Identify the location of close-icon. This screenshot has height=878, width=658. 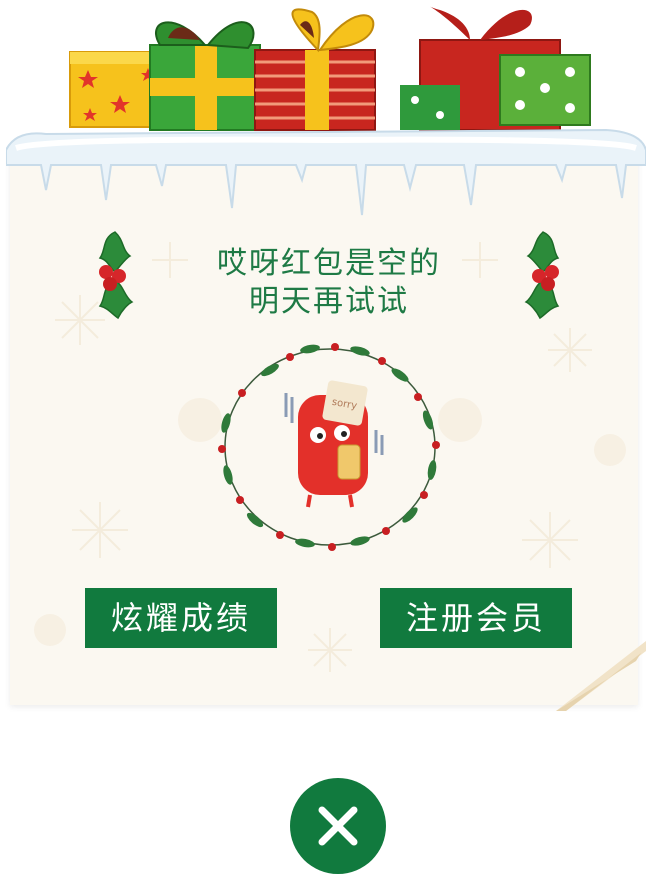
(338, 826).